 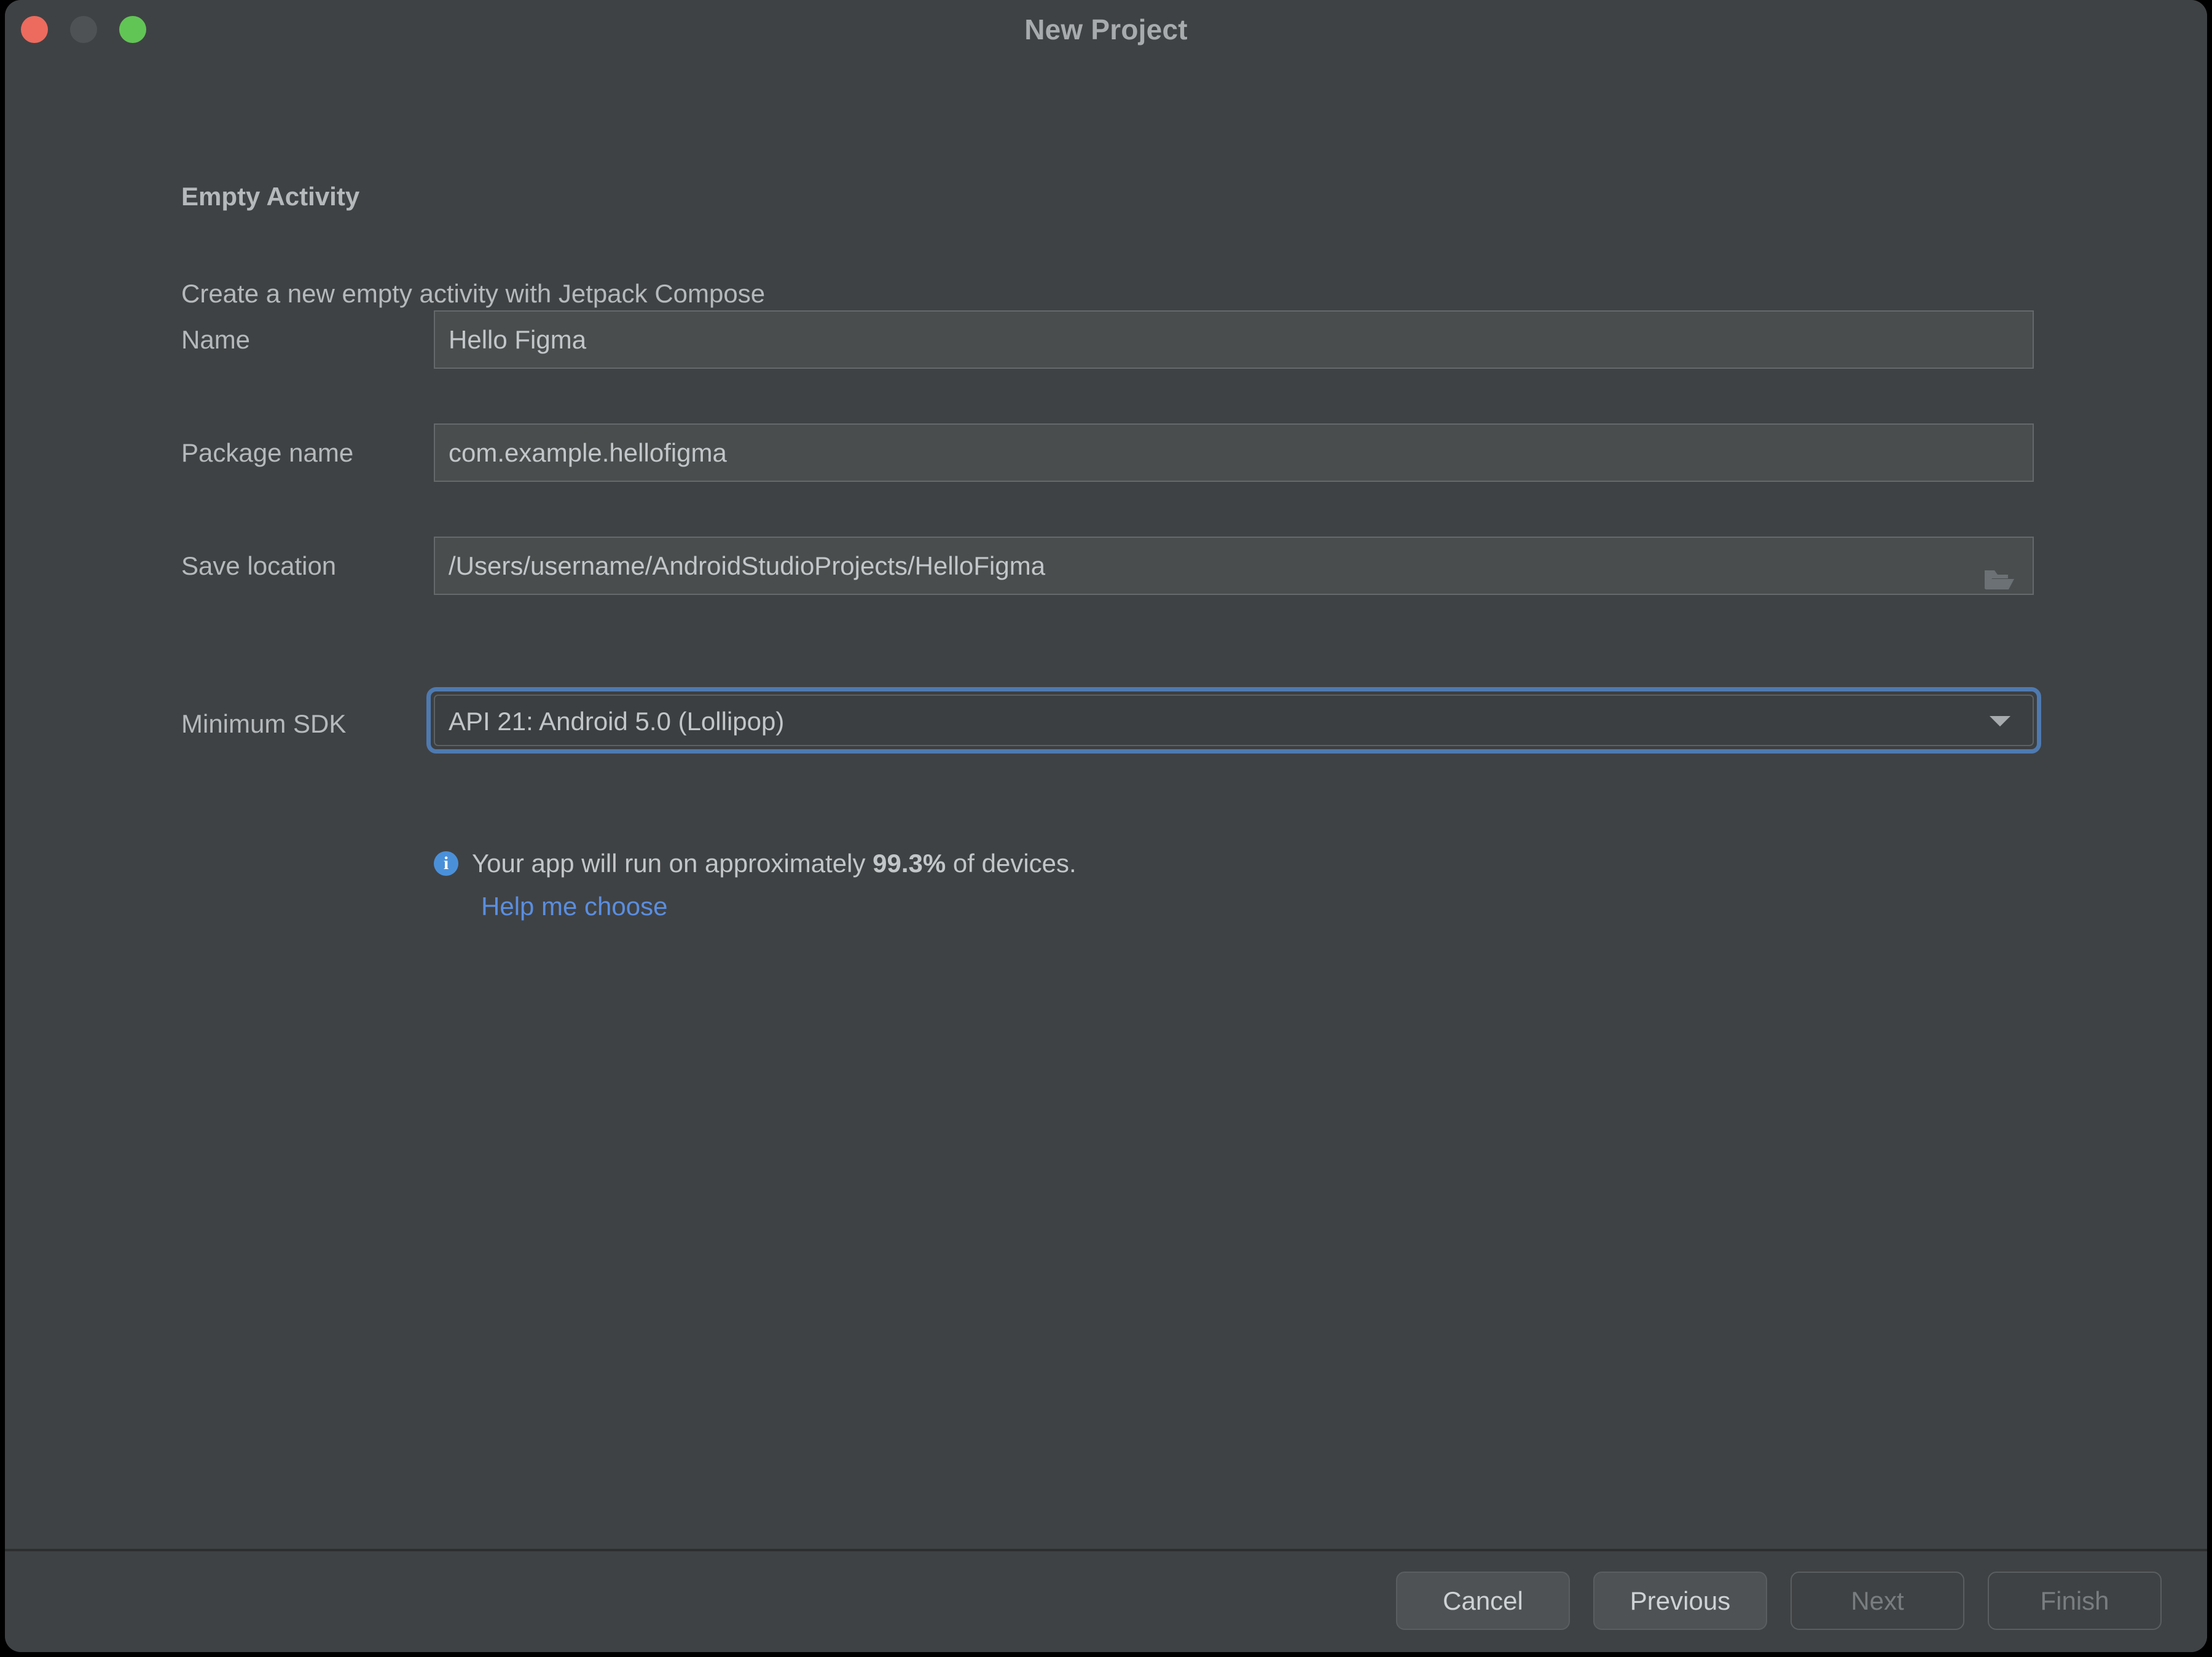 I want to click on minimum-sdk-dropdown: API 21: Android 5.0 (Lollipop), so click(x=1233, y=720).